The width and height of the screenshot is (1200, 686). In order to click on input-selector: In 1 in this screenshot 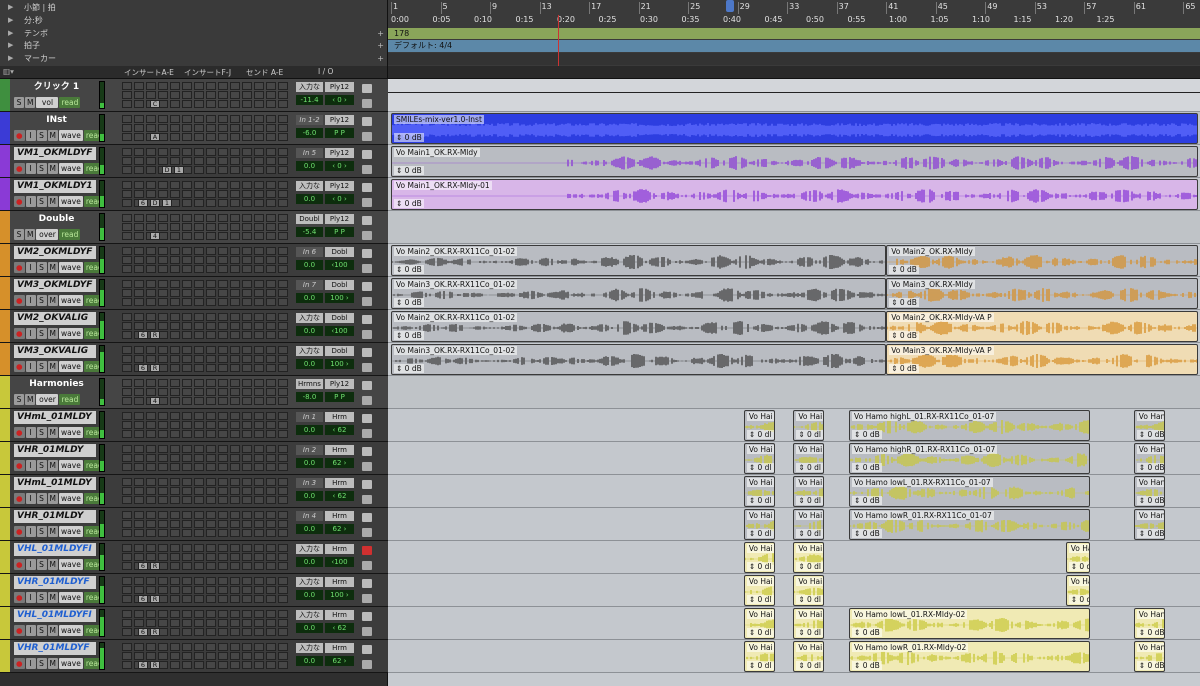, I will do `click(309, 417)`.